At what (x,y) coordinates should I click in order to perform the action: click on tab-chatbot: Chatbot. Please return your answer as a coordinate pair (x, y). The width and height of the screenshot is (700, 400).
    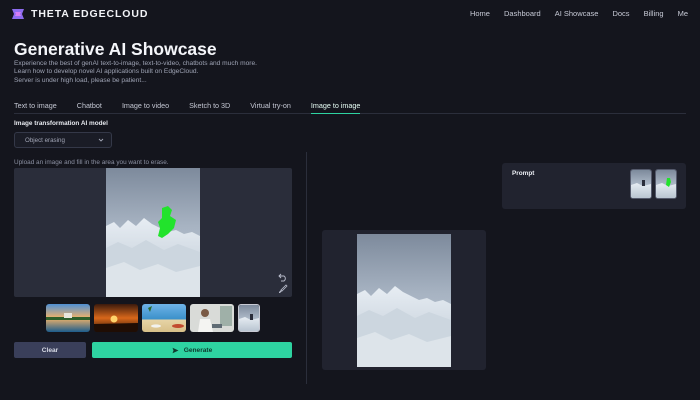
    Looking at the image, I should click on (89, 107).